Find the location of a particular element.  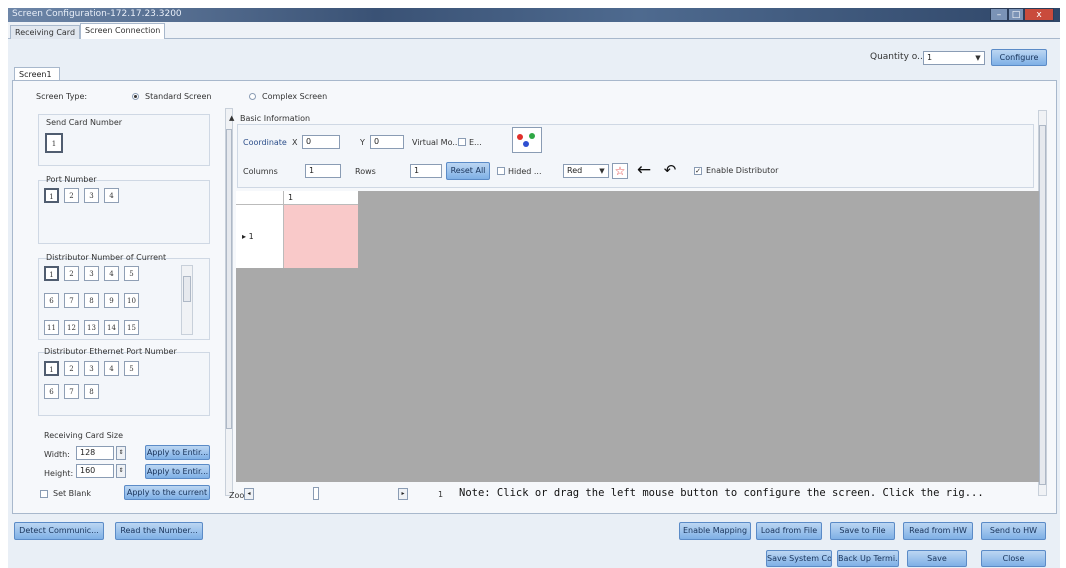

tab-receiving-card: Receiving Card is located at coordinates (45, 32).